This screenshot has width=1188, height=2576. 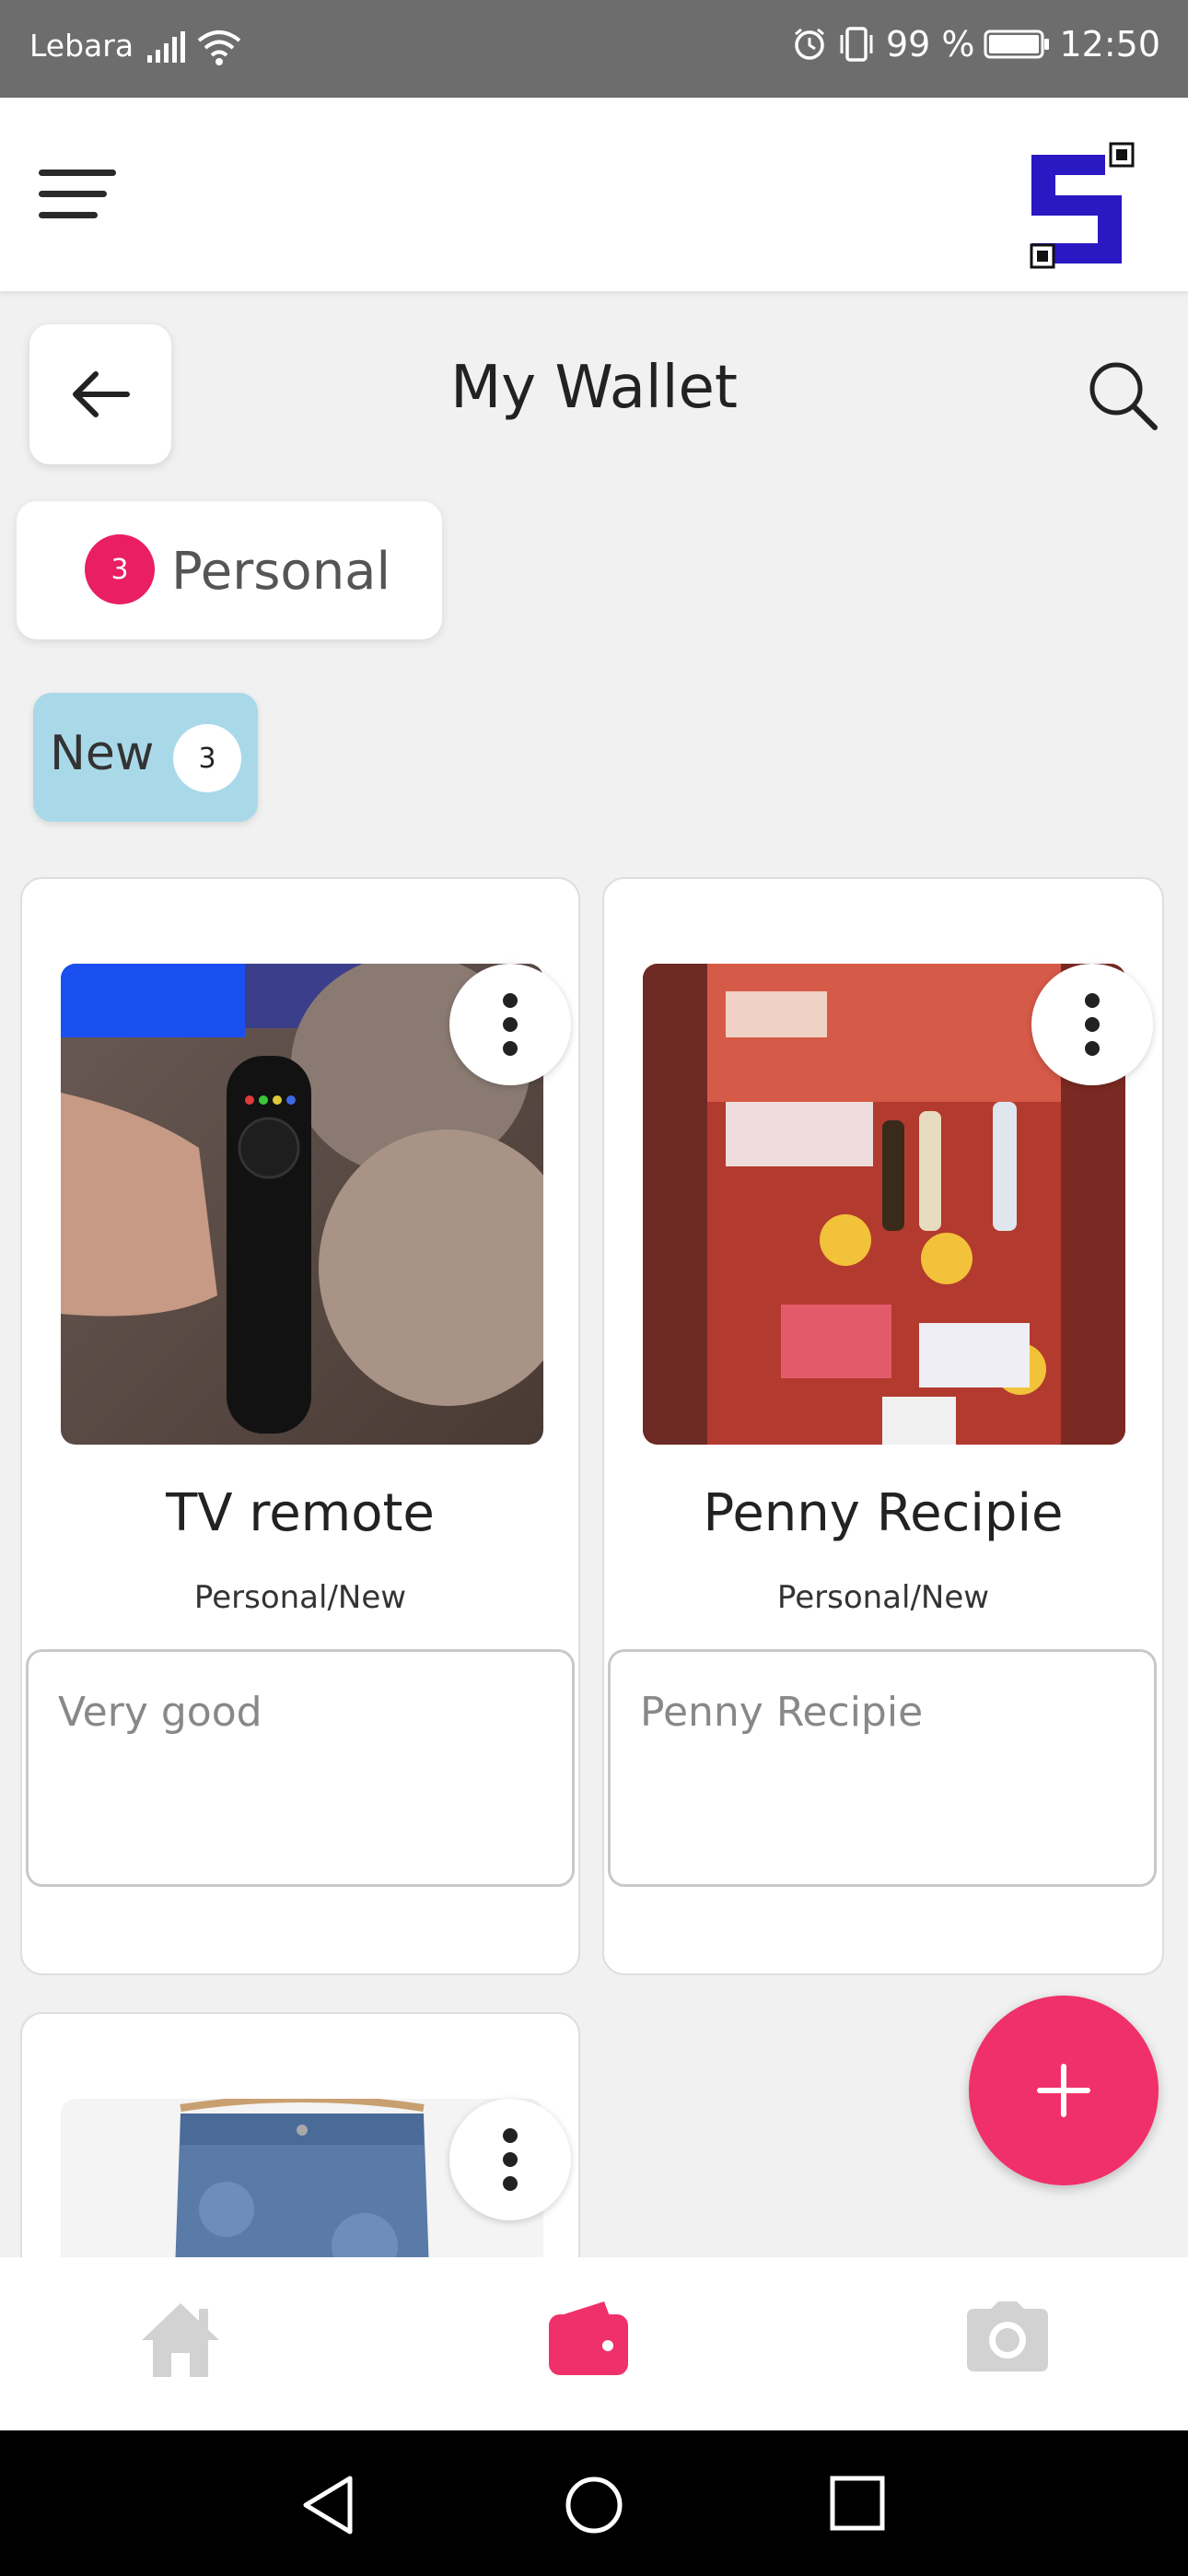 What do you see at coordinates (856, 44) in the screenshot?
I see `vibrate-icon` at bounding box center [856, 44].